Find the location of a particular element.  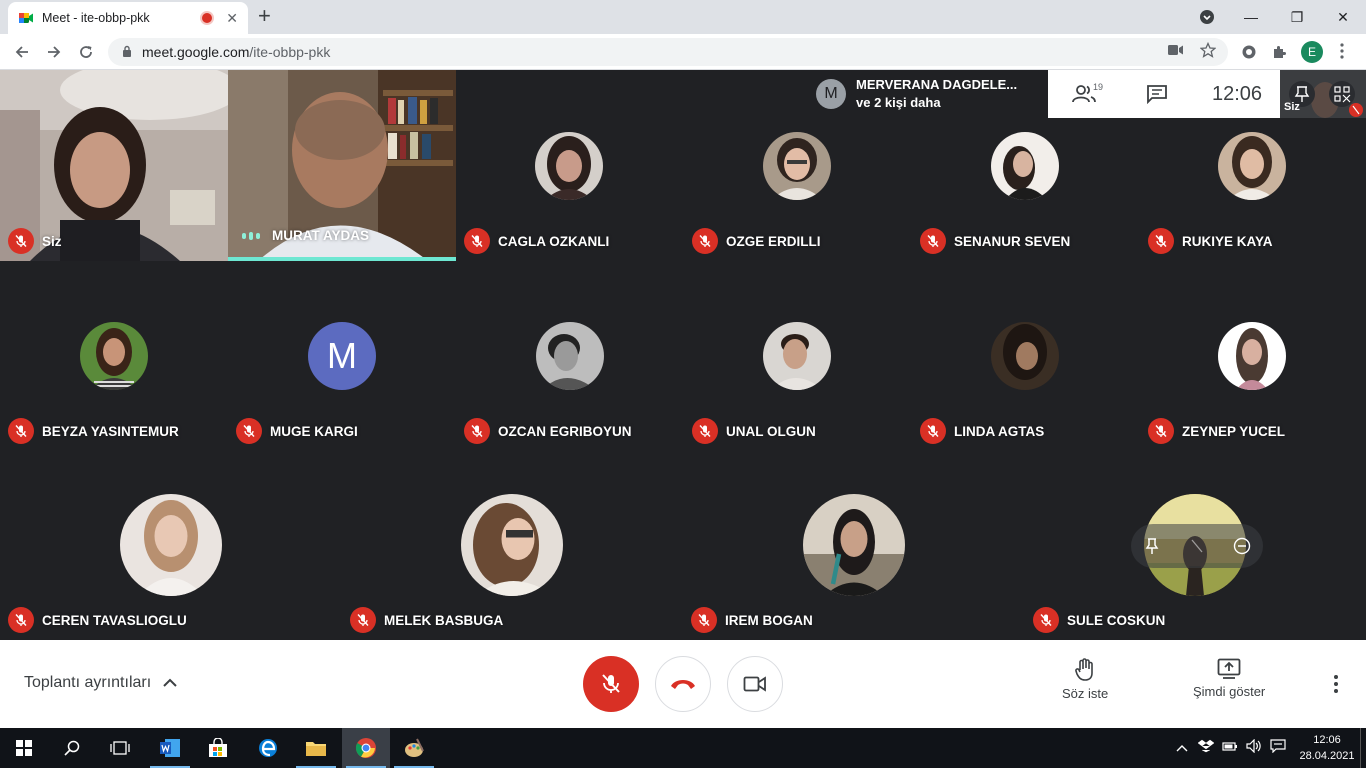

participant-label: CEREN TAVASLIOGLU is located at coordinates (97, 620).